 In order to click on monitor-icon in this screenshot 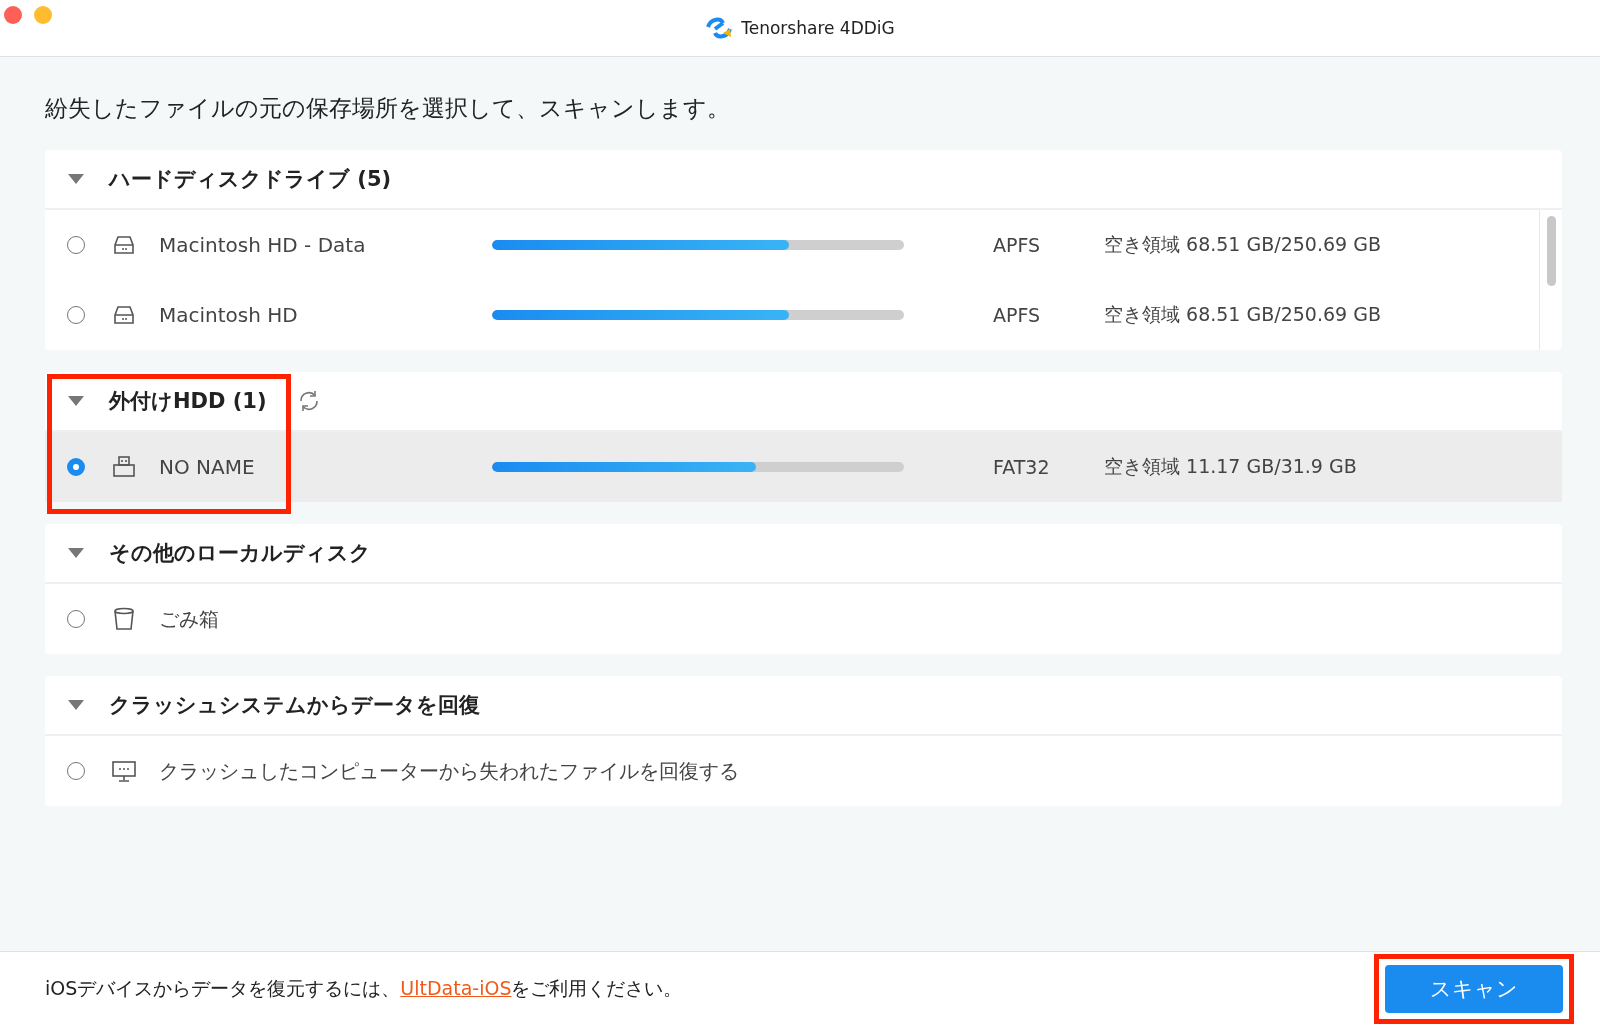, I will do `click(124, 771)`.